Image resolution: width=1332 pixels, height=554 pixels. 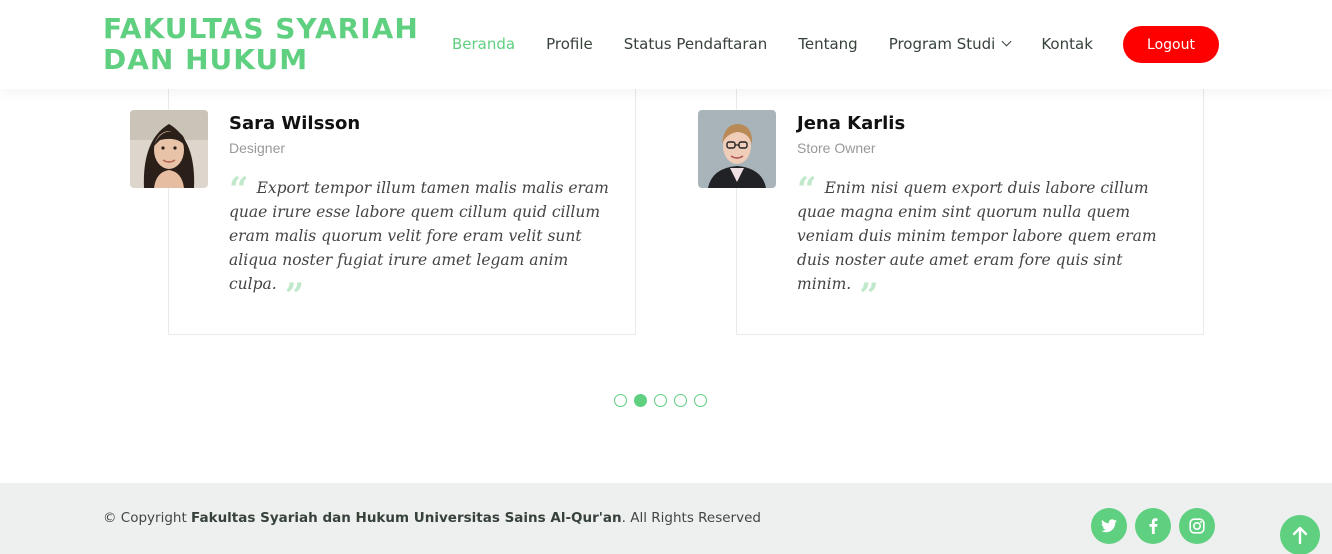 I want to click on chevron-down-icon, so click(x=1006, y=41).